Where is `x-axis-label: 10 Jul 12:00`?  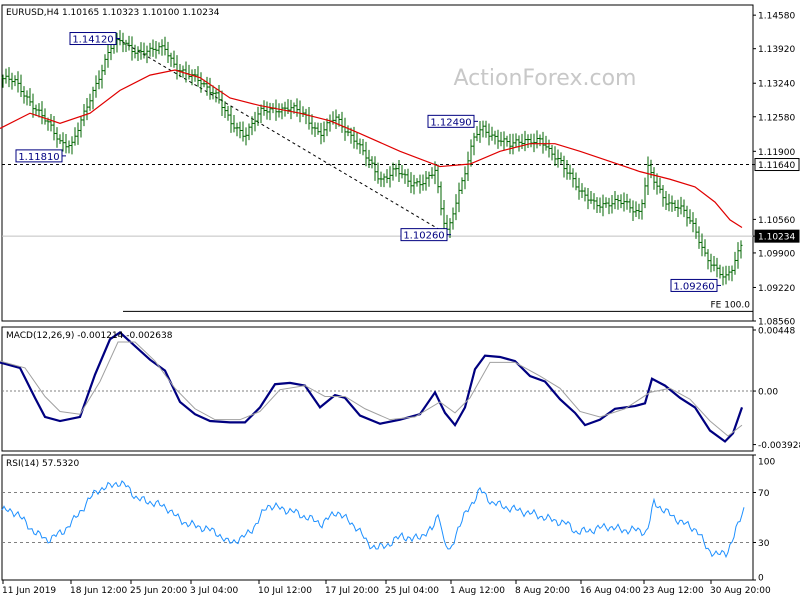 x-axis-label: 10 Jul 12:00 is located at coordinates (285, 591).